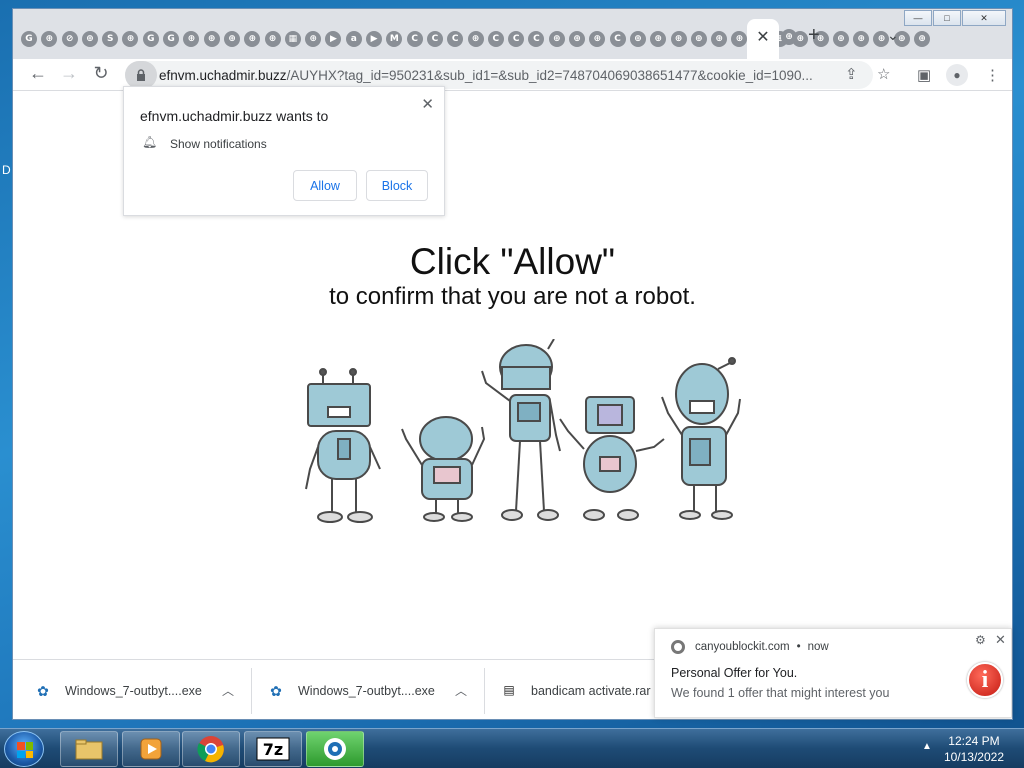 The height and width of the screenshot is (768, 1024). What do you see at coordinates (957, 75) in the screenshot?
I see `profile-avatar-icon: ●` at bounding box center [957, 75].